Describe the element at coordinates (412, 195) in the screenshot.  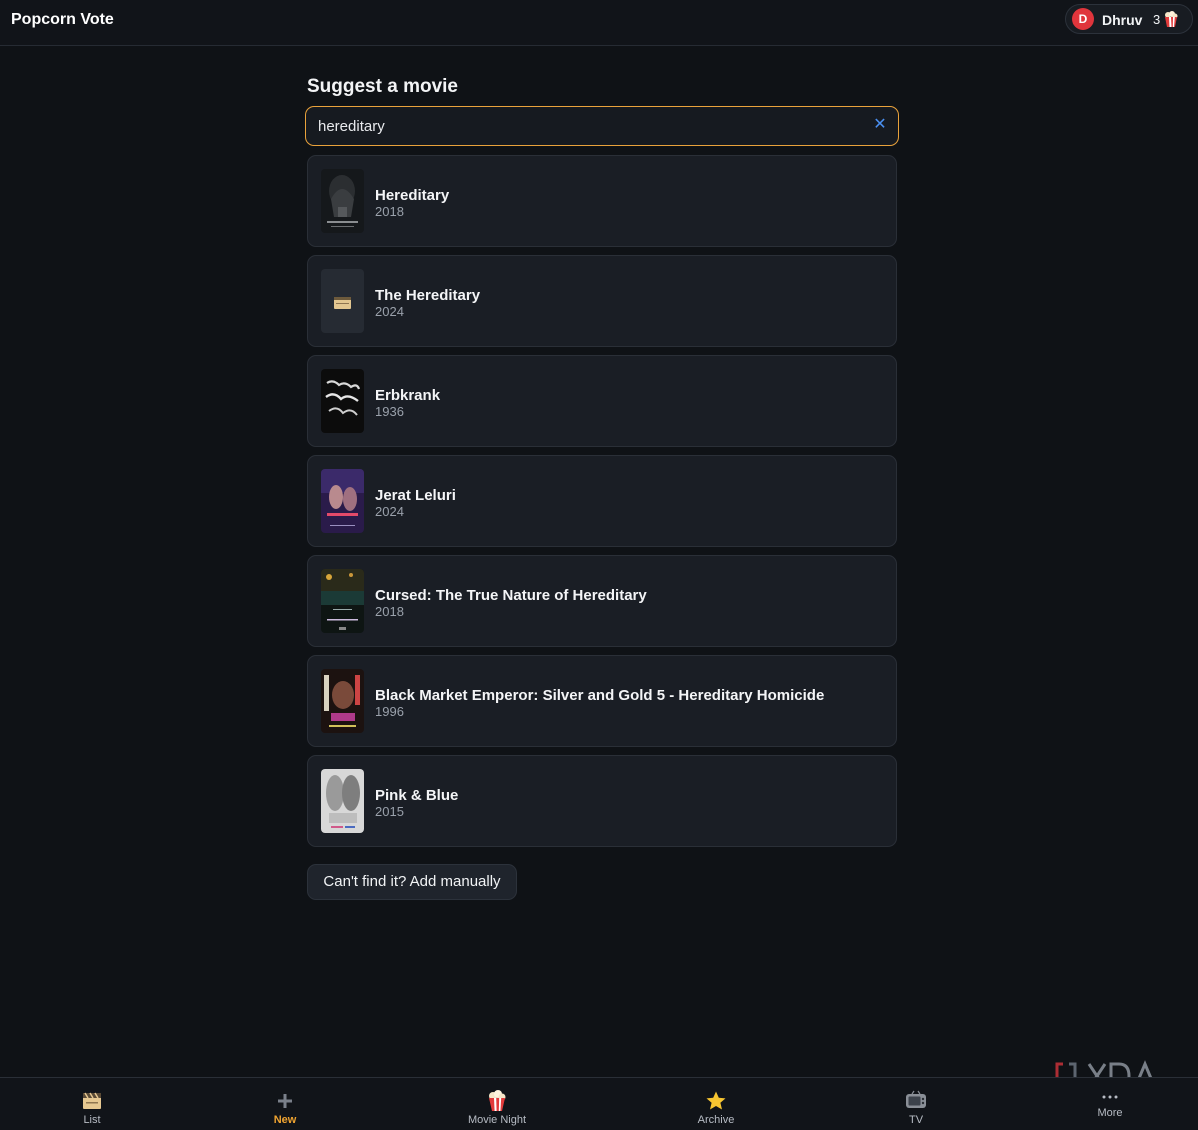
I see `result-title: Hereditary` at that location.